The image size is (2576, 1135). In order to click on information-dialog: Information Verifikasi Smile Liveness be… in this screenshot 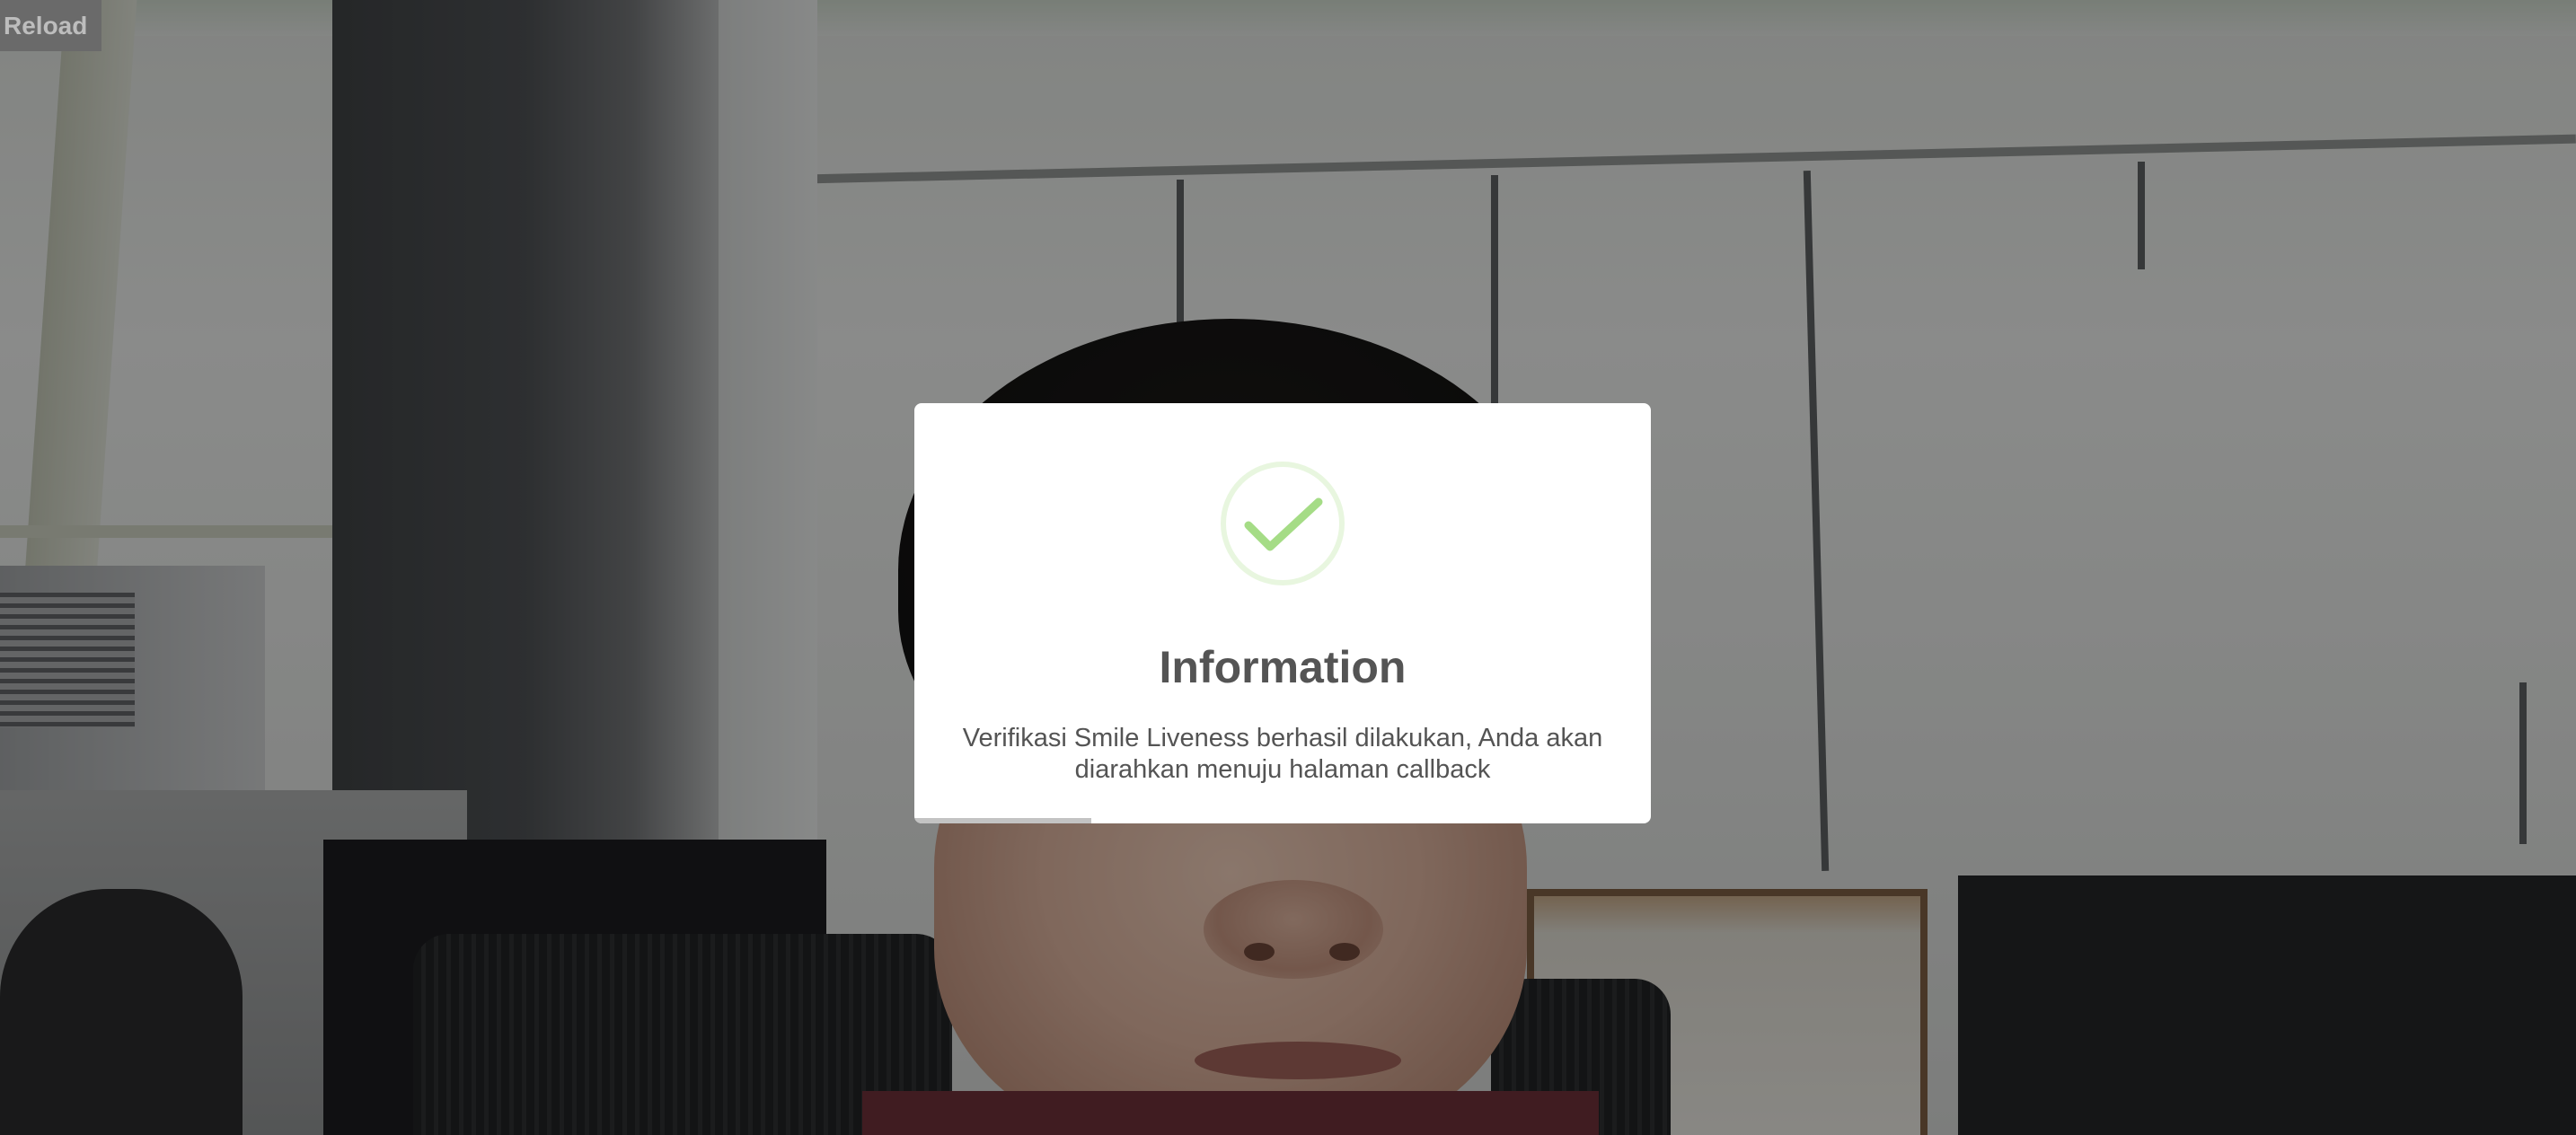, I will do `click(1282, 613)`.